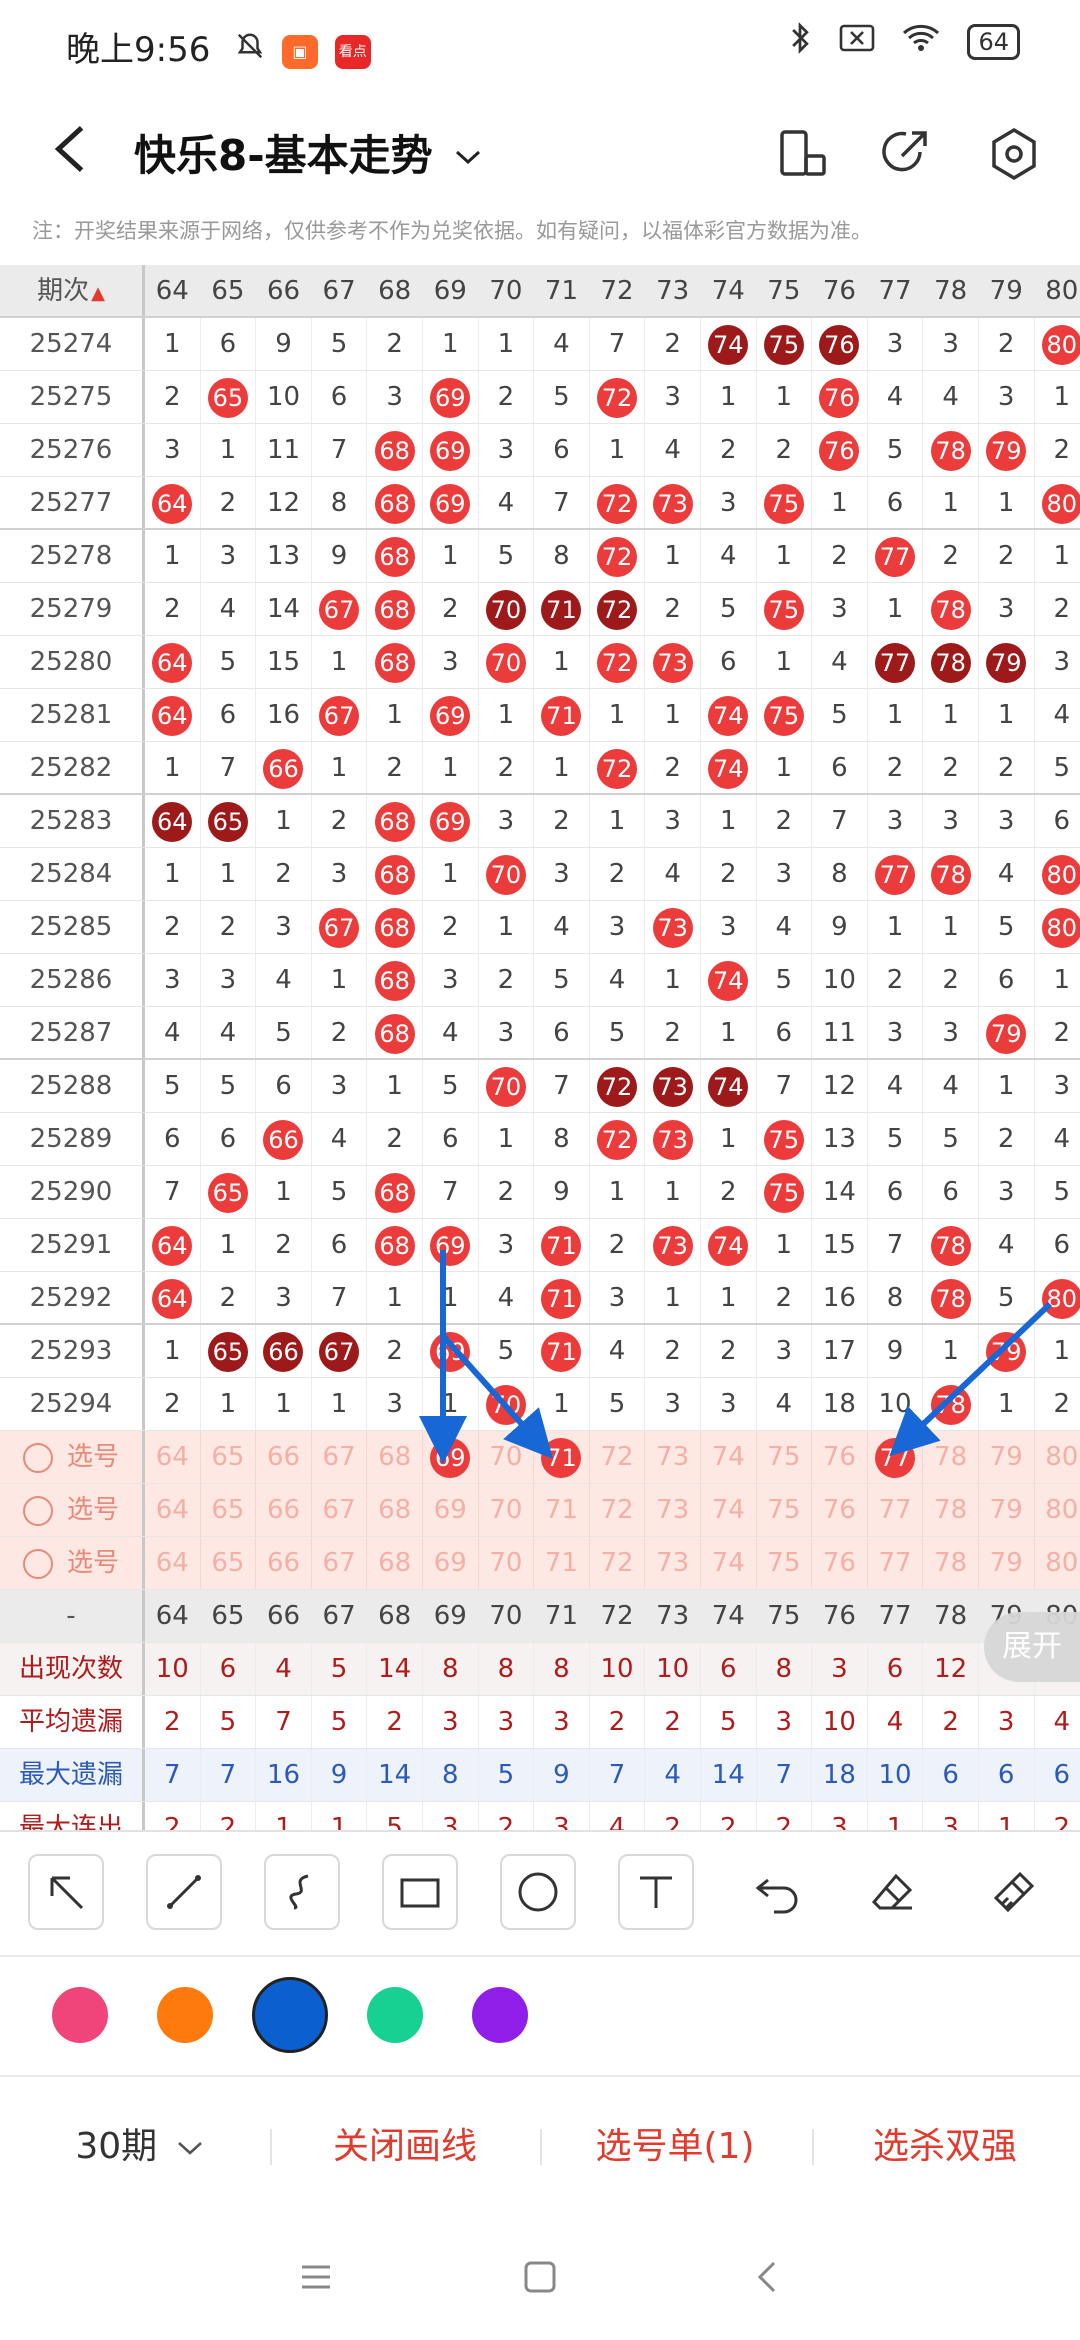  What do you see at coordinates (538, 1892) in the screenshot?
I see `circle-tool-button` at bounding box center [538, 1892].